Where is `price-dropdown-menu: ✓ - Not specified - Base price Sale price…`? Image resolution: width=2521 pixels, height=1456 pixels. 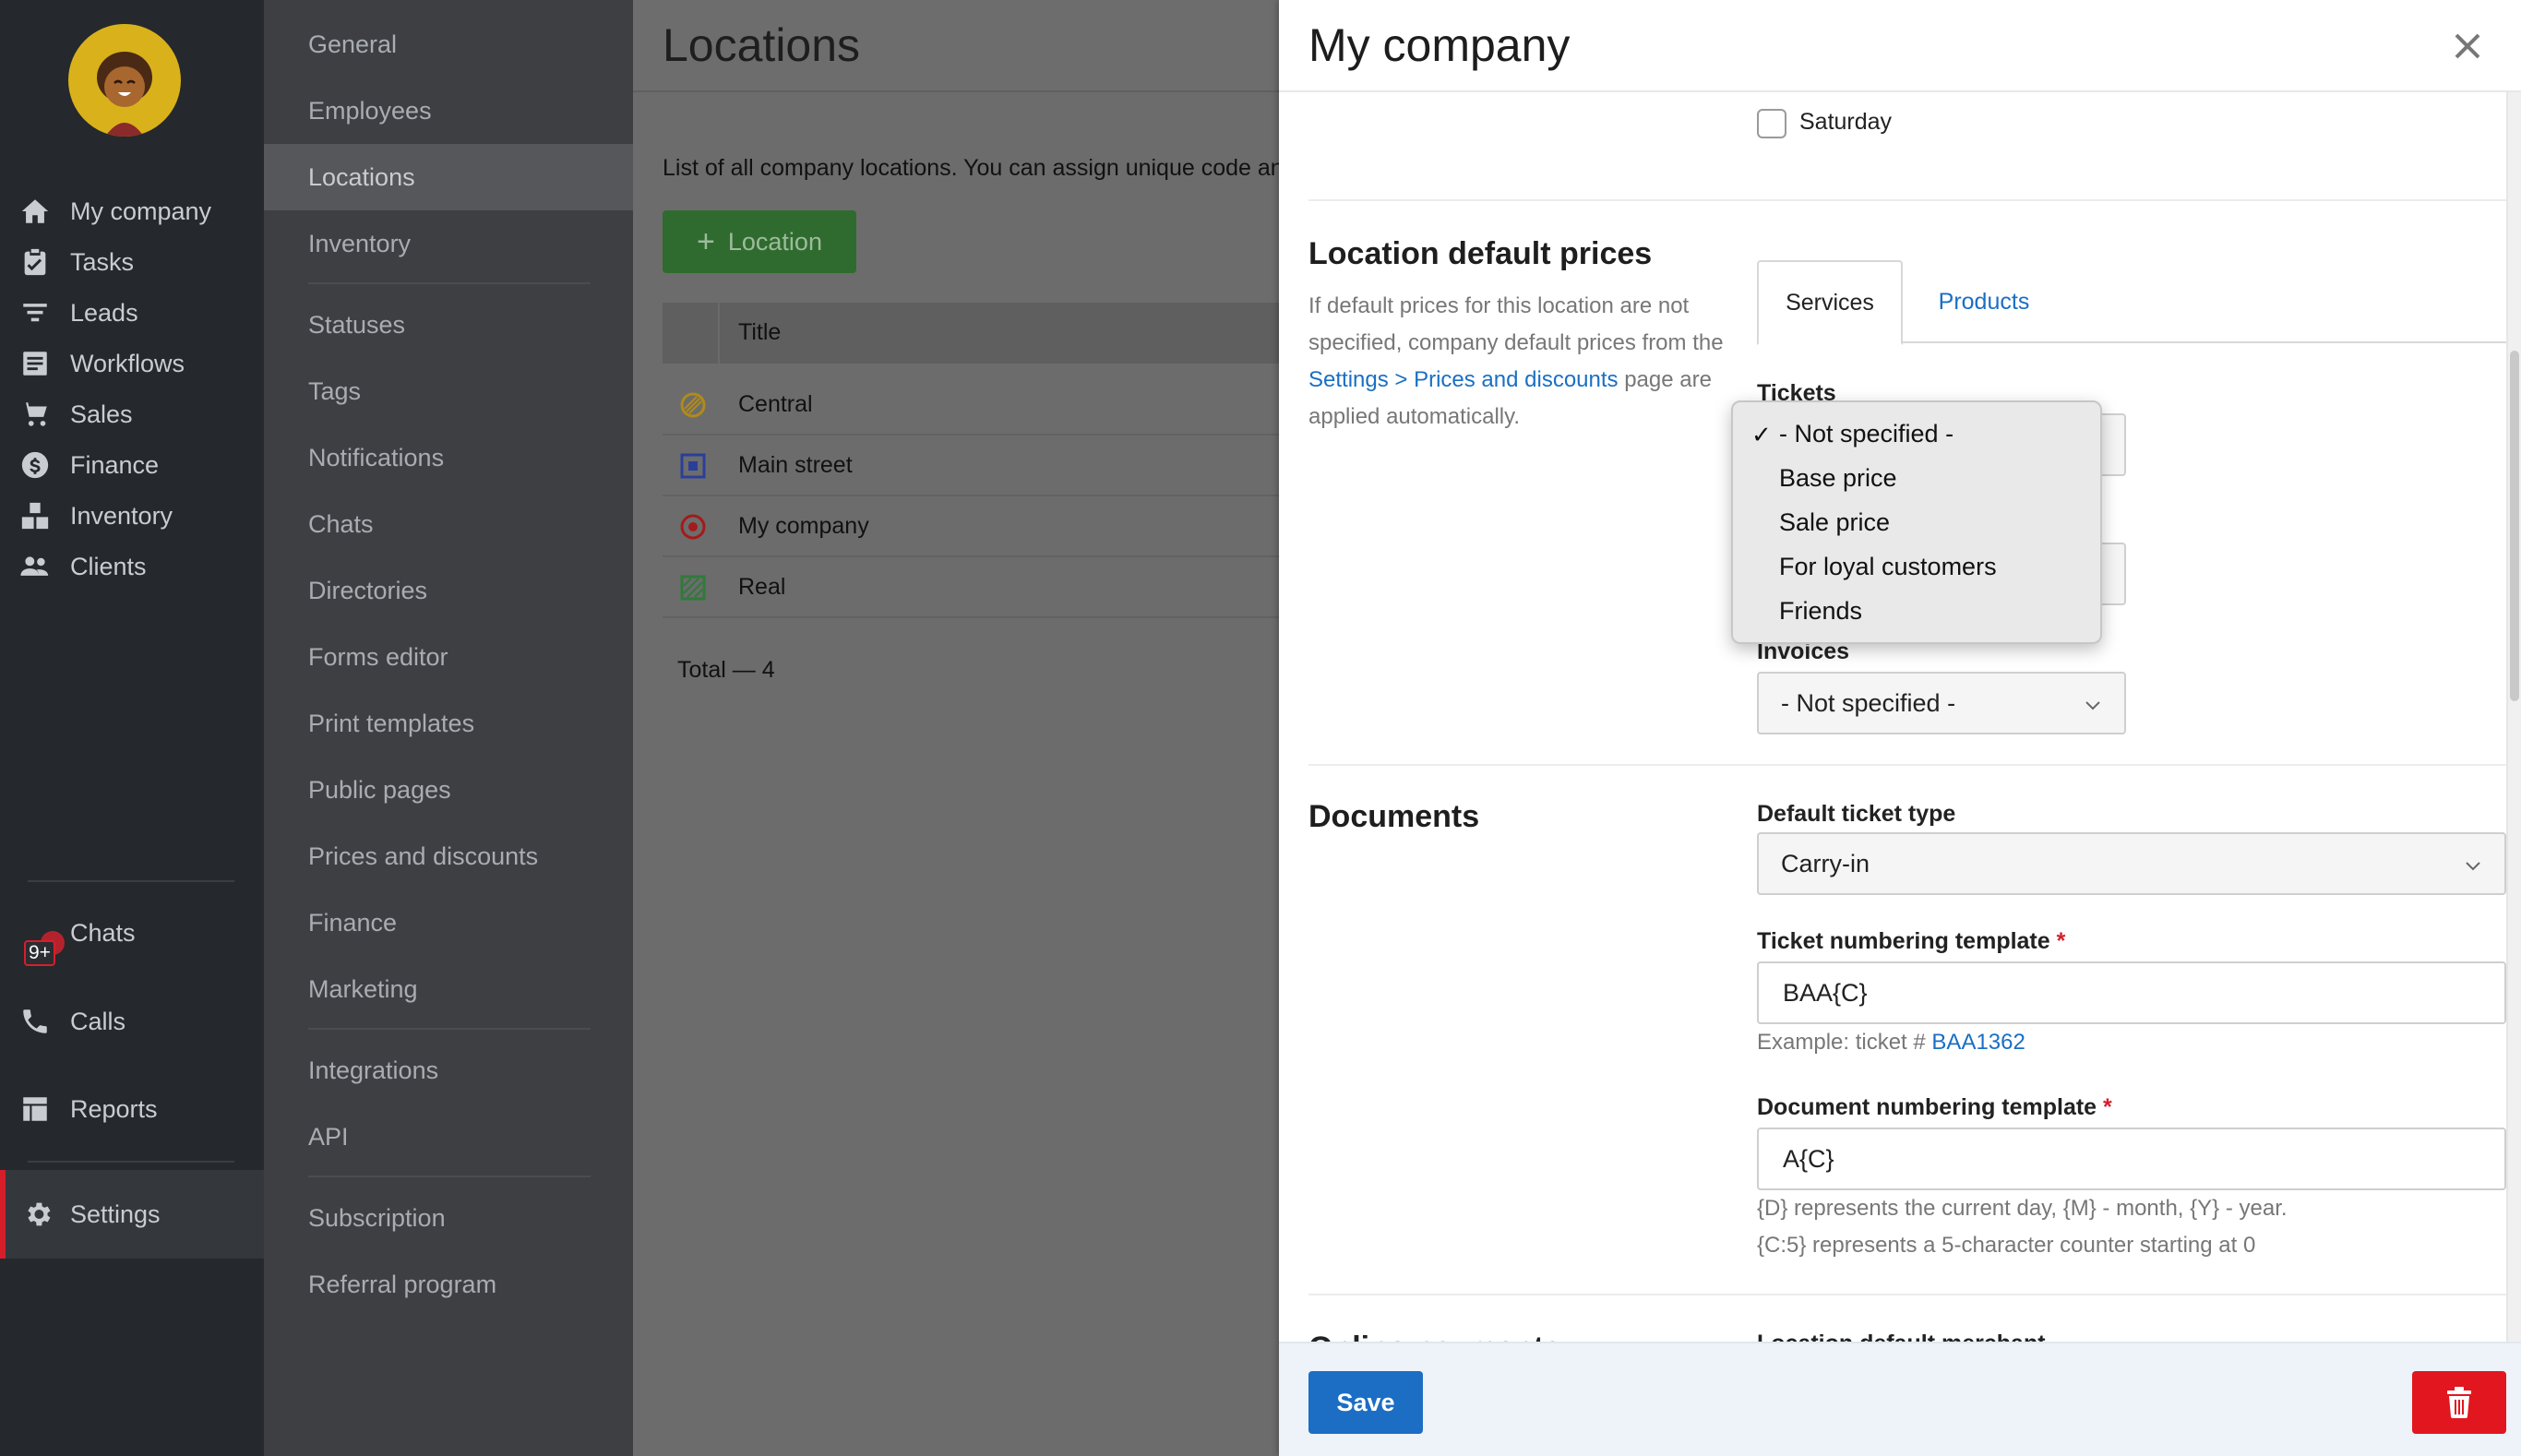 price-dropdown-menu: ✓ - Not specified - Base price Sale price… is located at coordinates (1916, 522).